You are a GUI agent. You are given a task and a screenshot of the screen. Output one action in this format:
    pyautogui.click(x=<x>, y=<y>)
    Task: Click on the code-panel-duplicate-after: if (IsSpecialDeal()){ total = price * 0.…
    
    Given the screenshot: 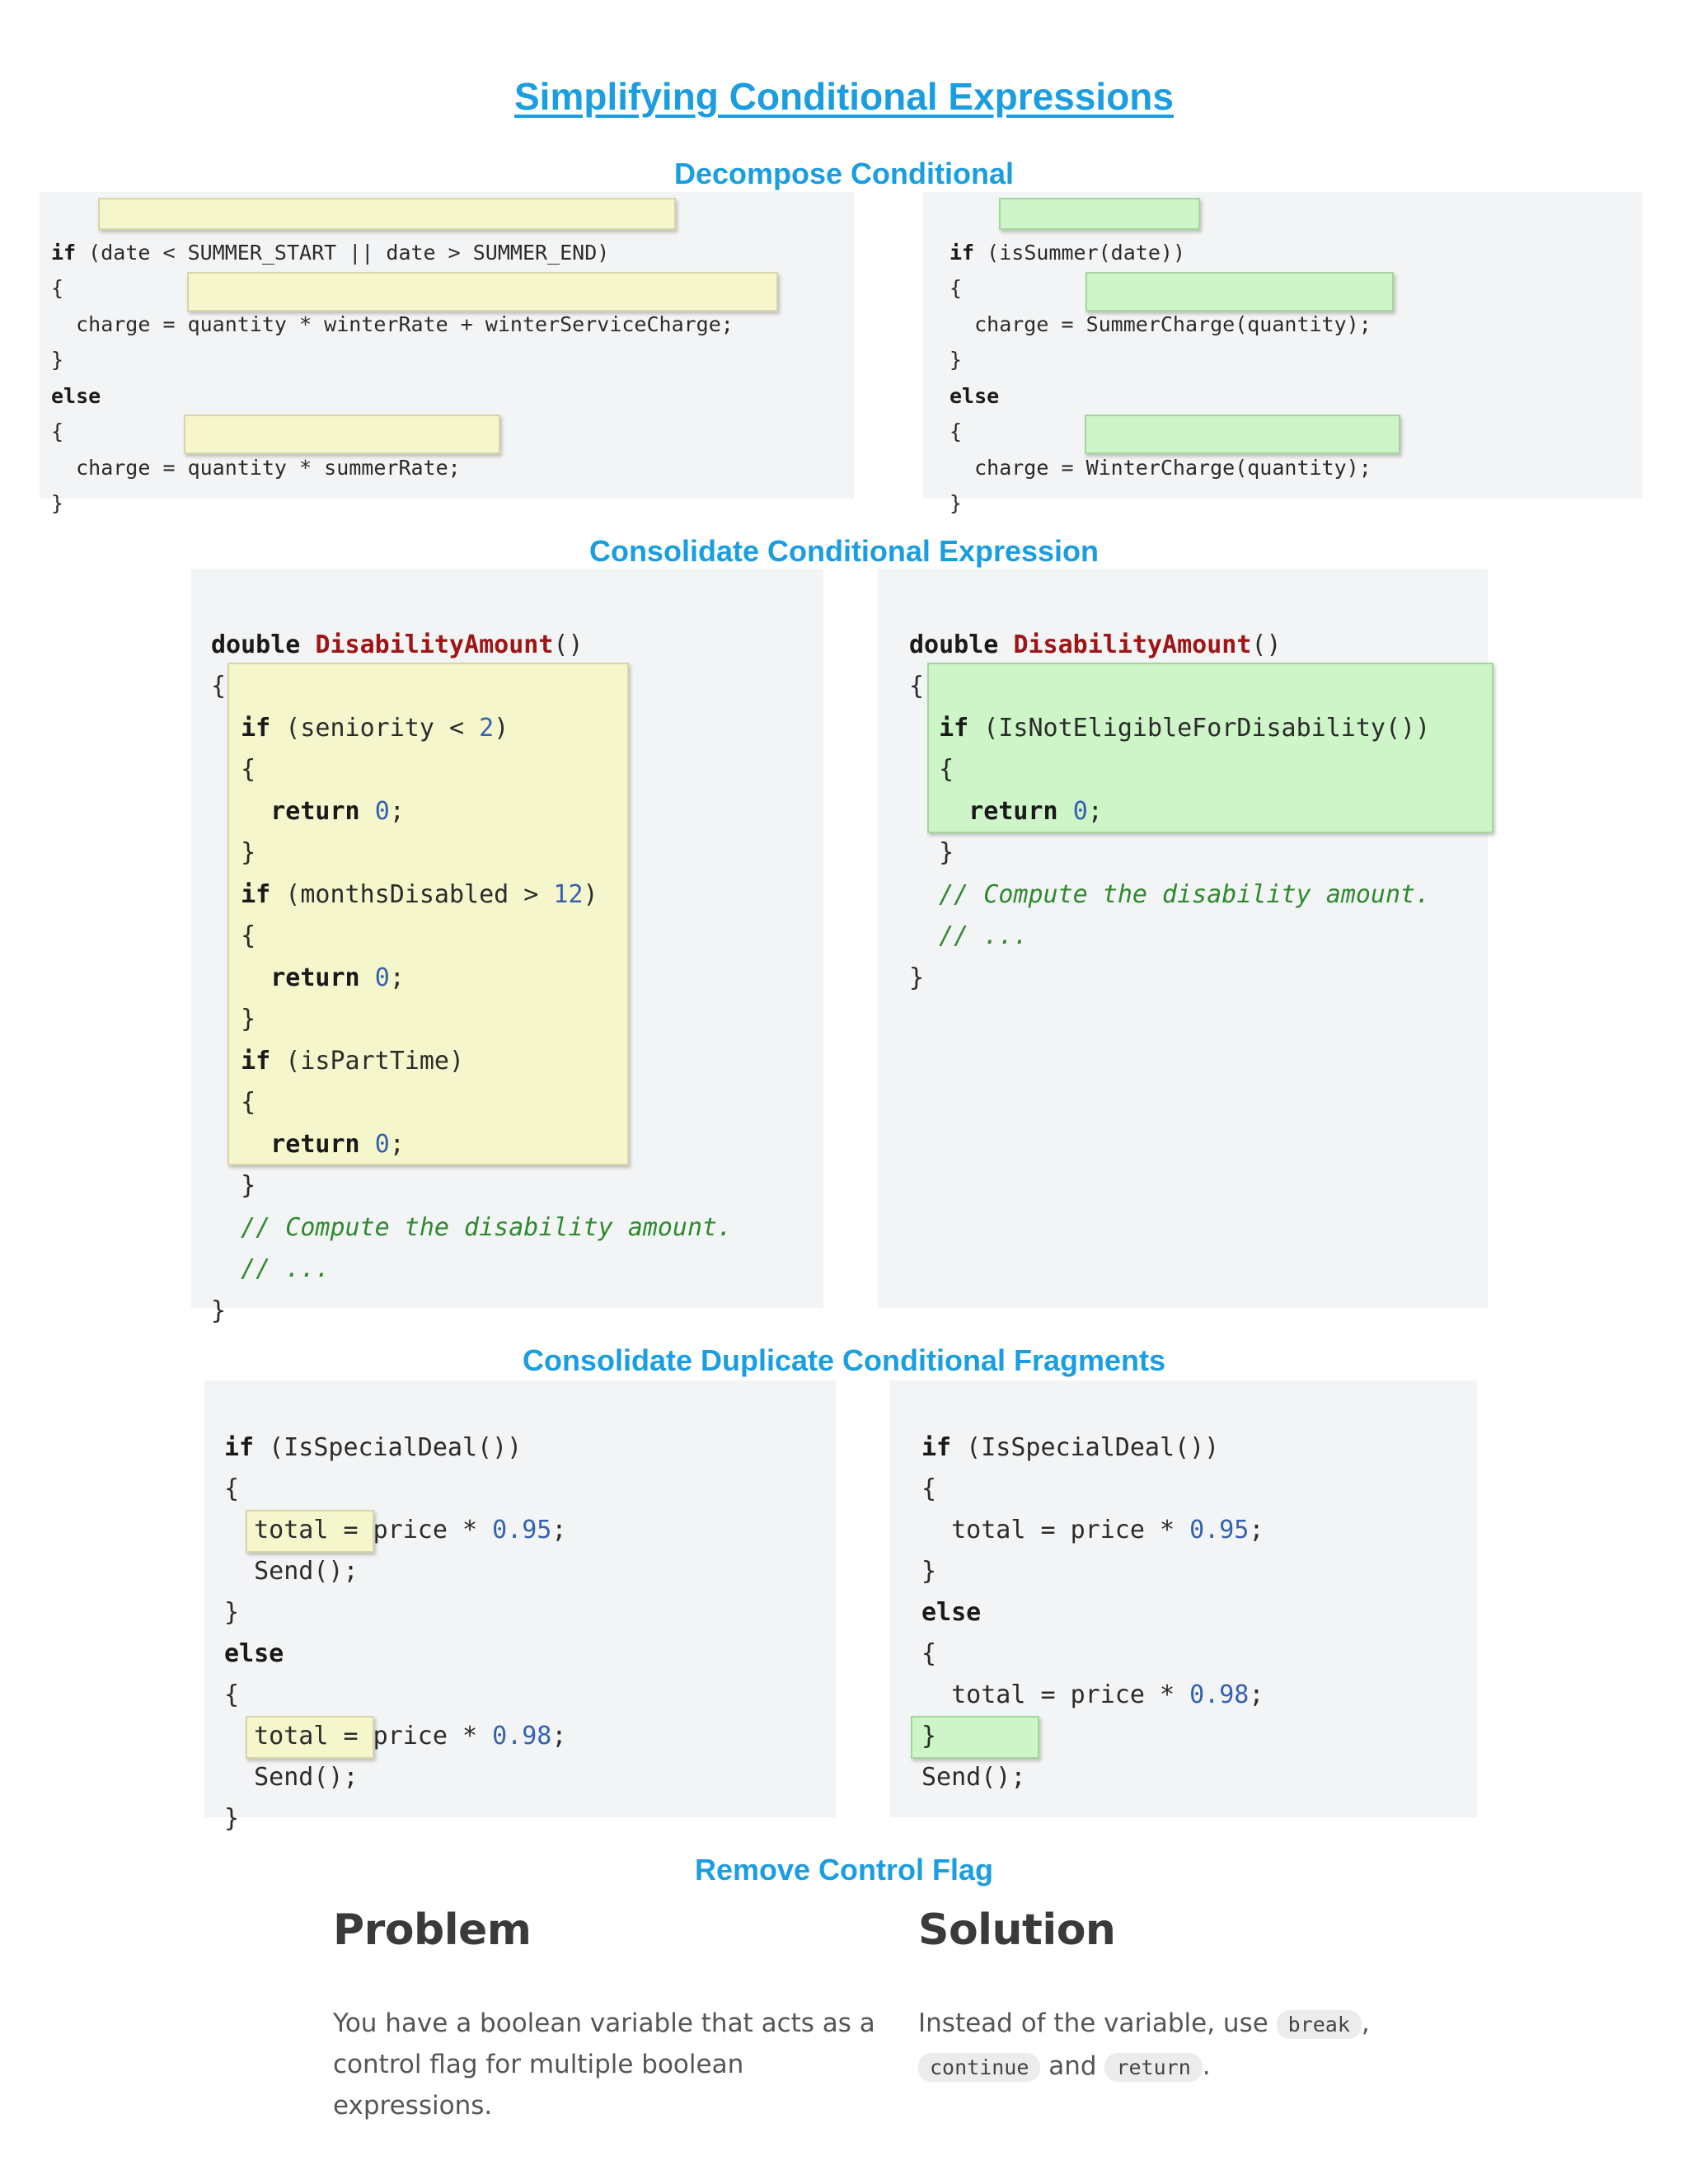 What is the action you would take?
    pyautogui.click(x=1183, y=1598)
    